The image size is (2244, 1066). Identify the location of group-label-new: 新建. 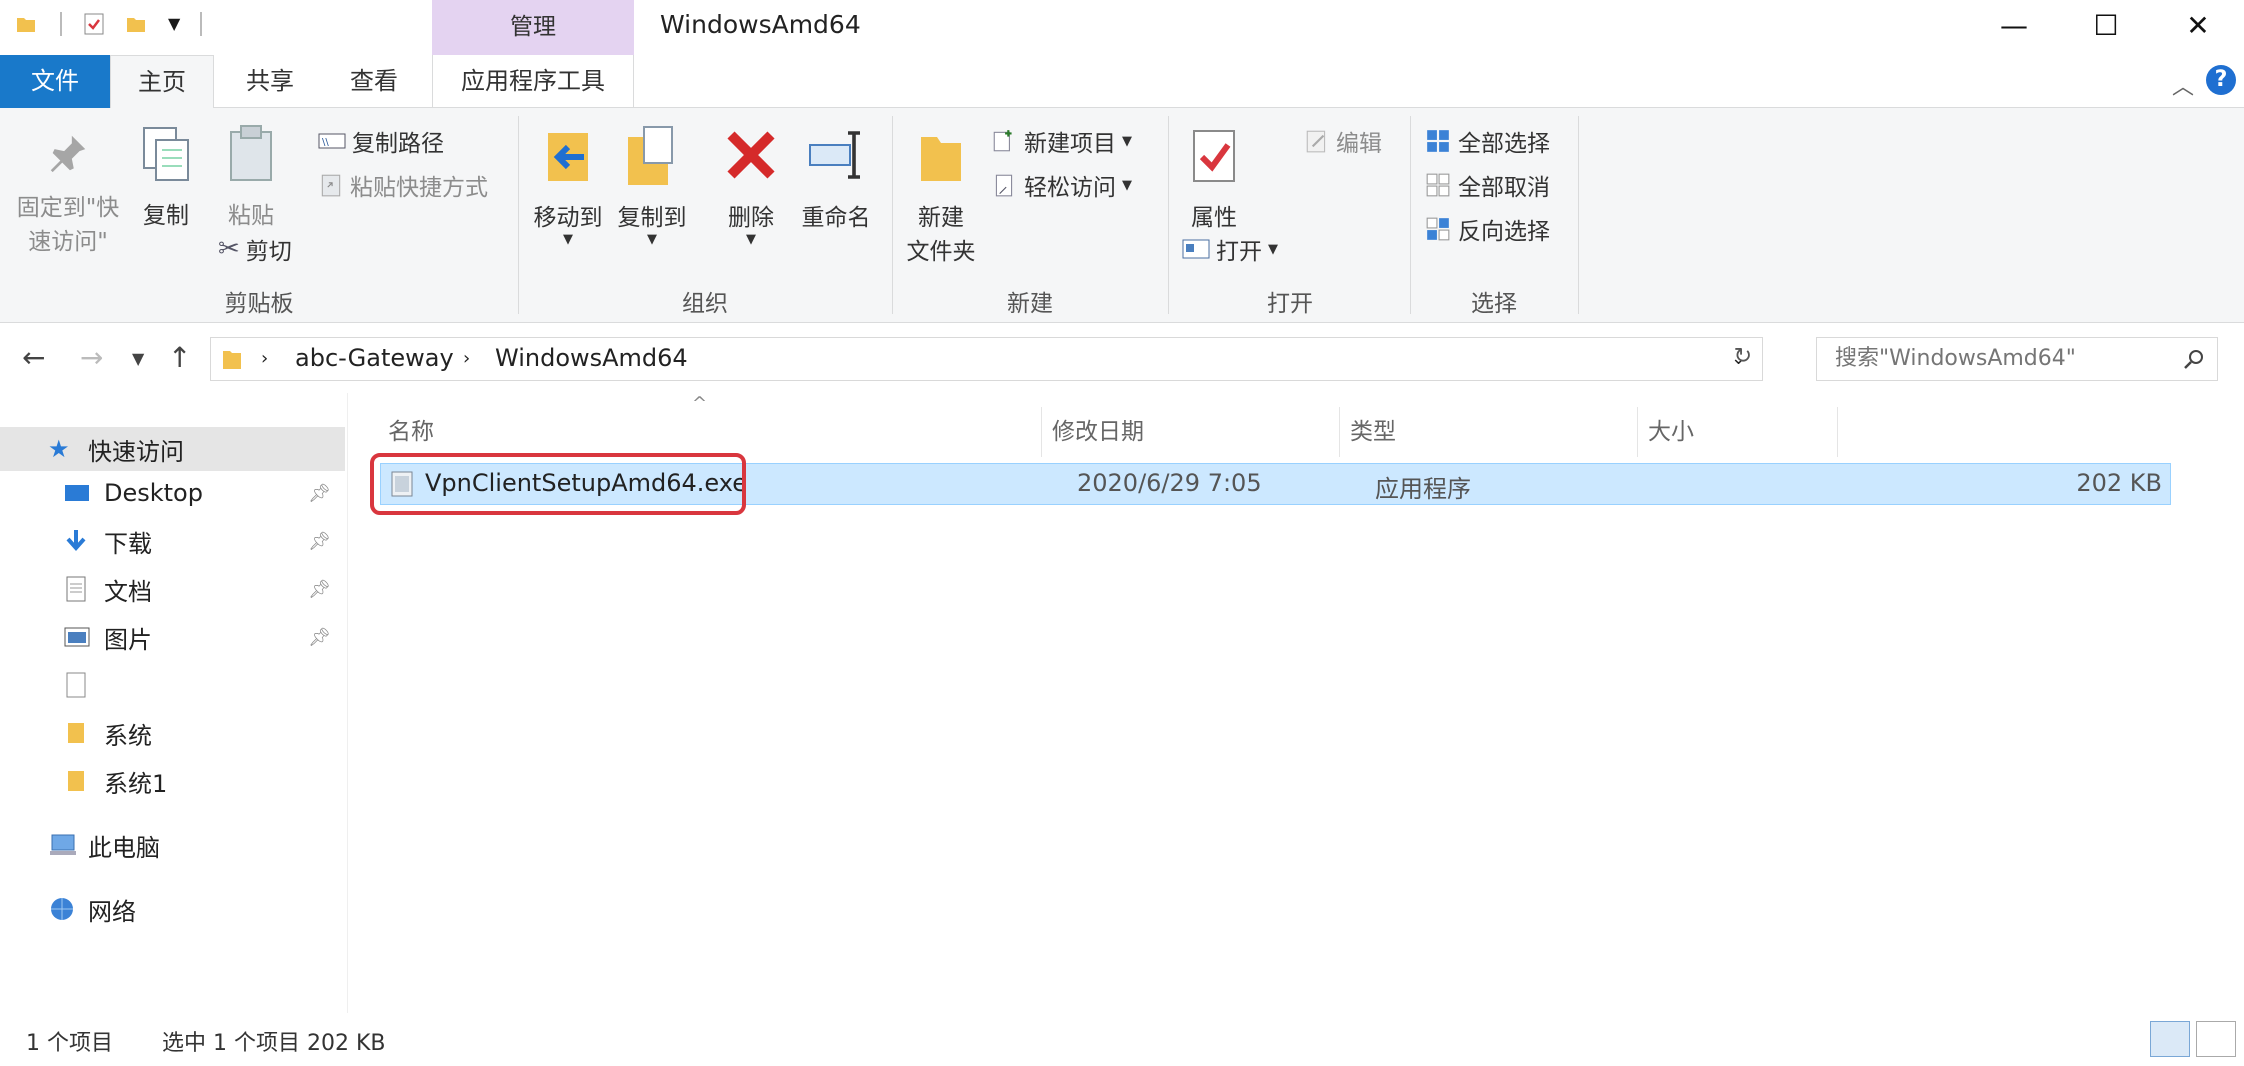
(1030, 304).